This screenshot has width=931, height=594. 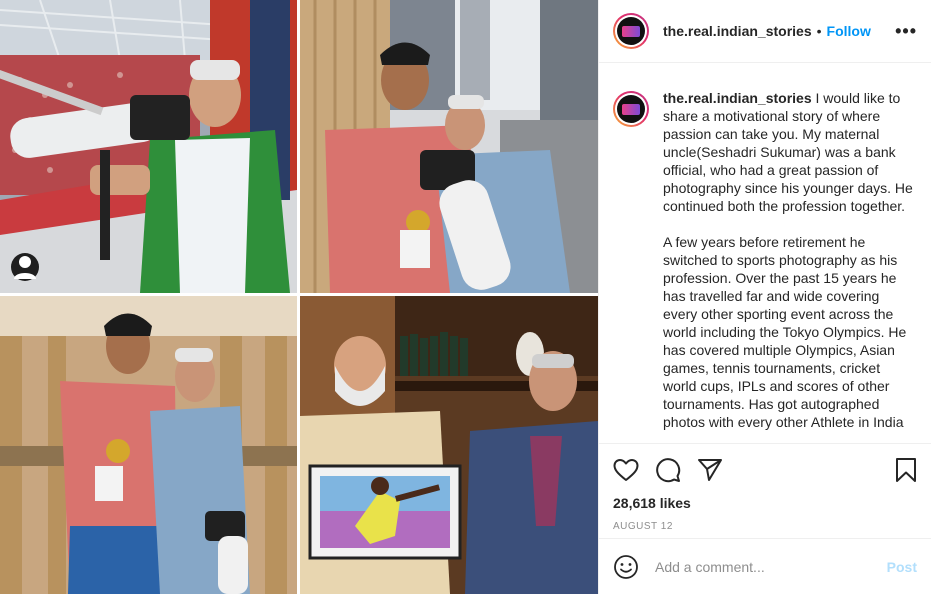 I want to click on avatar, so click(x=631, y=31).